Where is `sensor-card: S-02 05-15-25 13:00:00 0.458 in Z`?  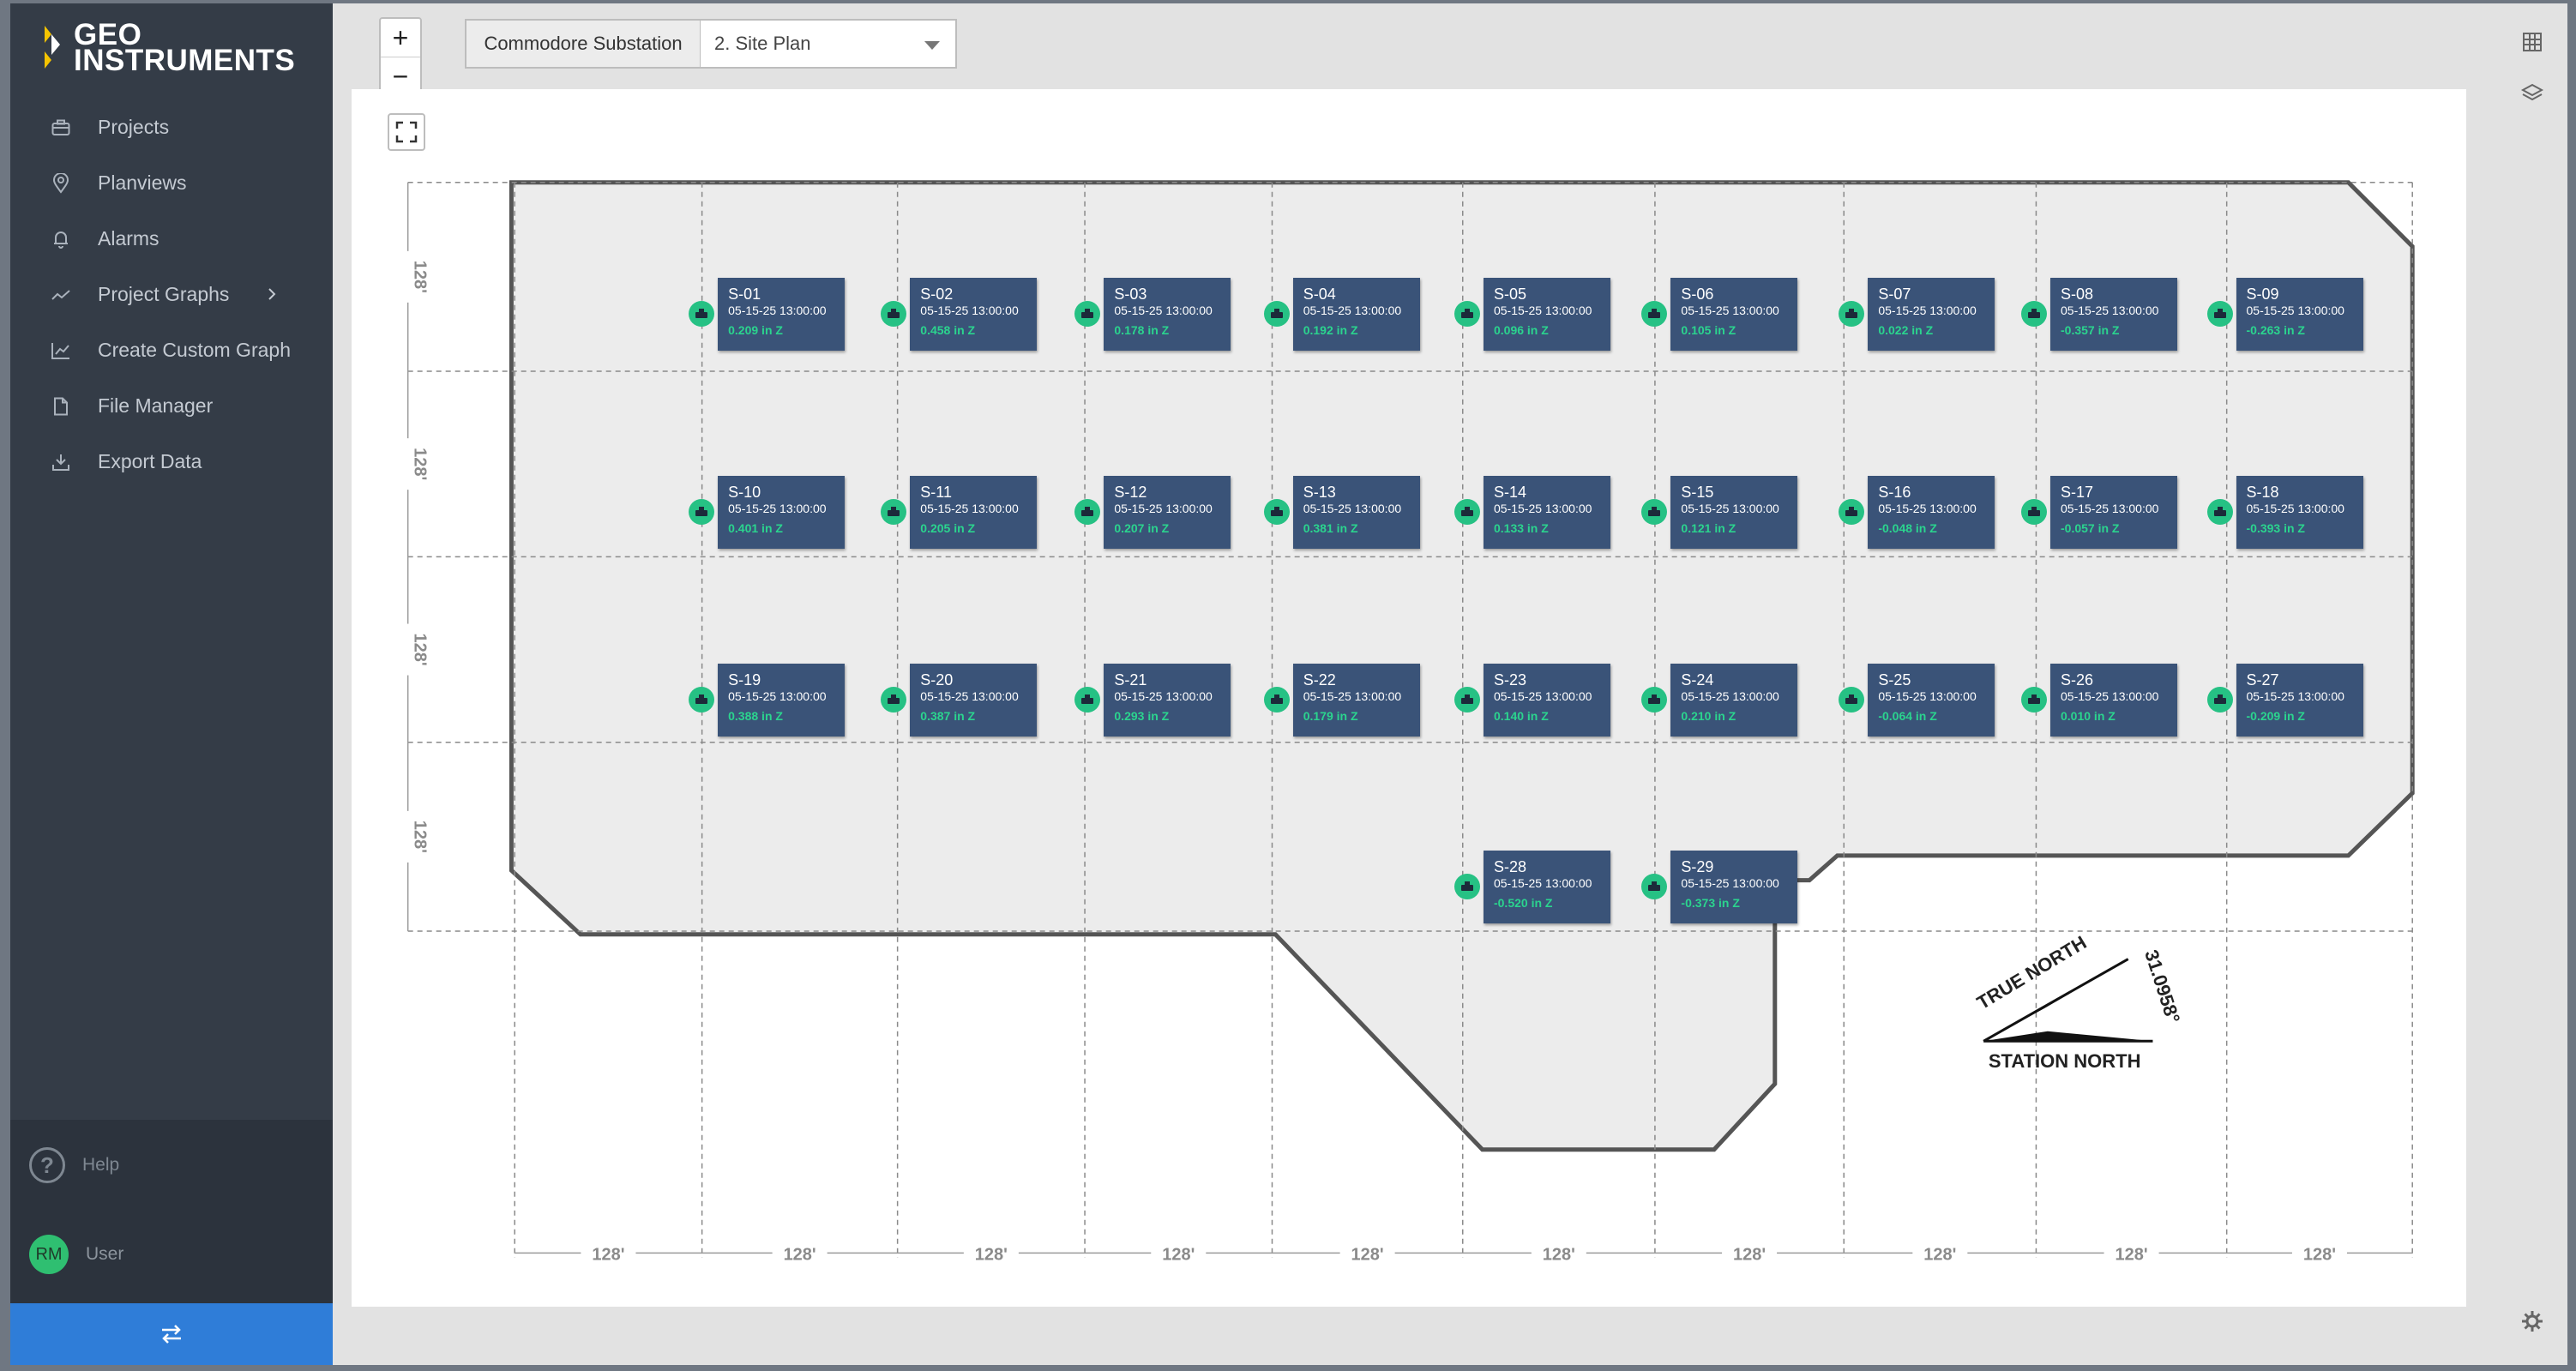 sensor-card: S-02 05-15-25 13:00:00 0.458 in Z is located at coordinates (974, 314).